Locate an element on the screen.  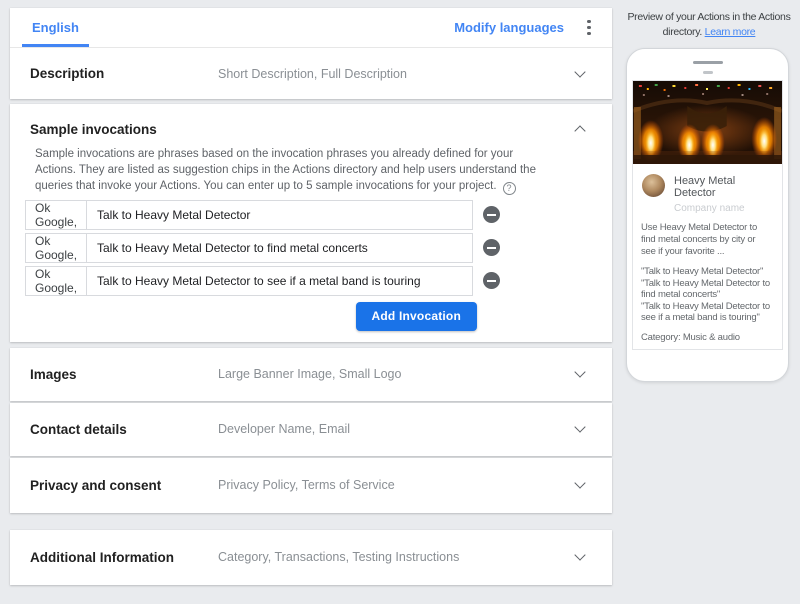
section-title: Contact details is located at coordinates (78, 429).